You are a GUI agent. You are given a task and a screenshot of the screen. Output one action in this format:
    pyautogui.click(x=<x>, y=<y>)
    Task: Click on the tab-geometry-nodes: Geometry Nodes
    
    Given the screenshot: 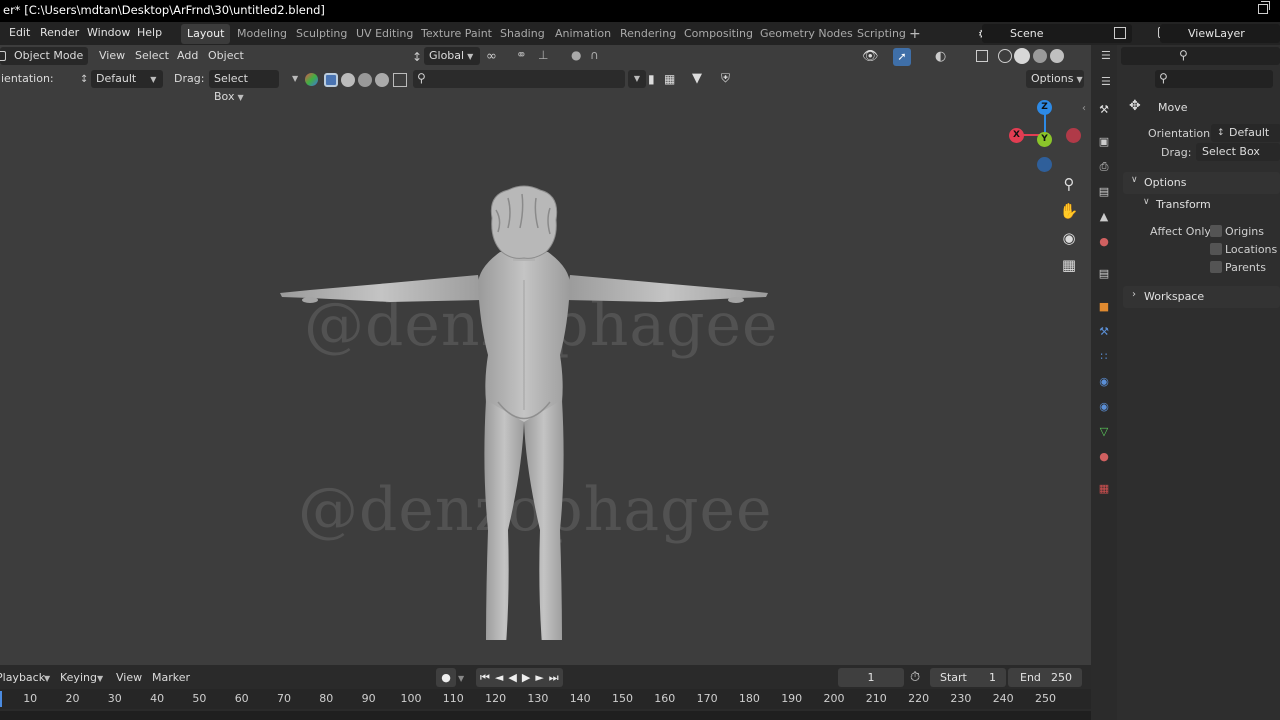 What is the action you would take?
    pyautogui.click(x=806, y=34)
    